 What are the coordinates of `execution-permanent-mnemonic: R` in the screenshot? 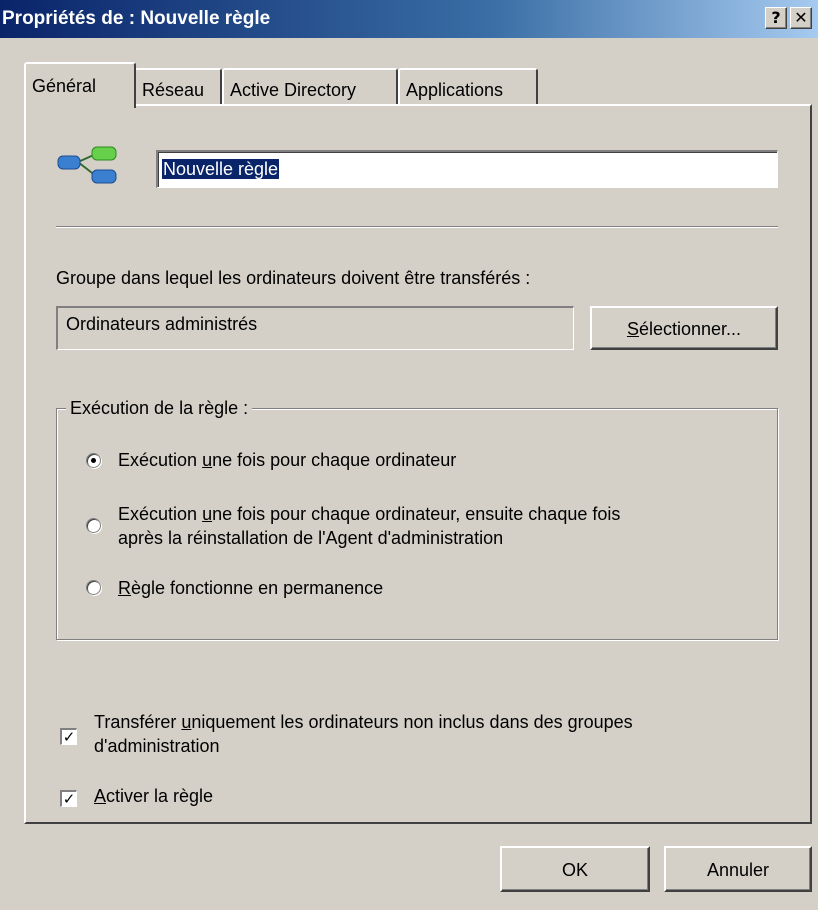 It's located at (124, 588).